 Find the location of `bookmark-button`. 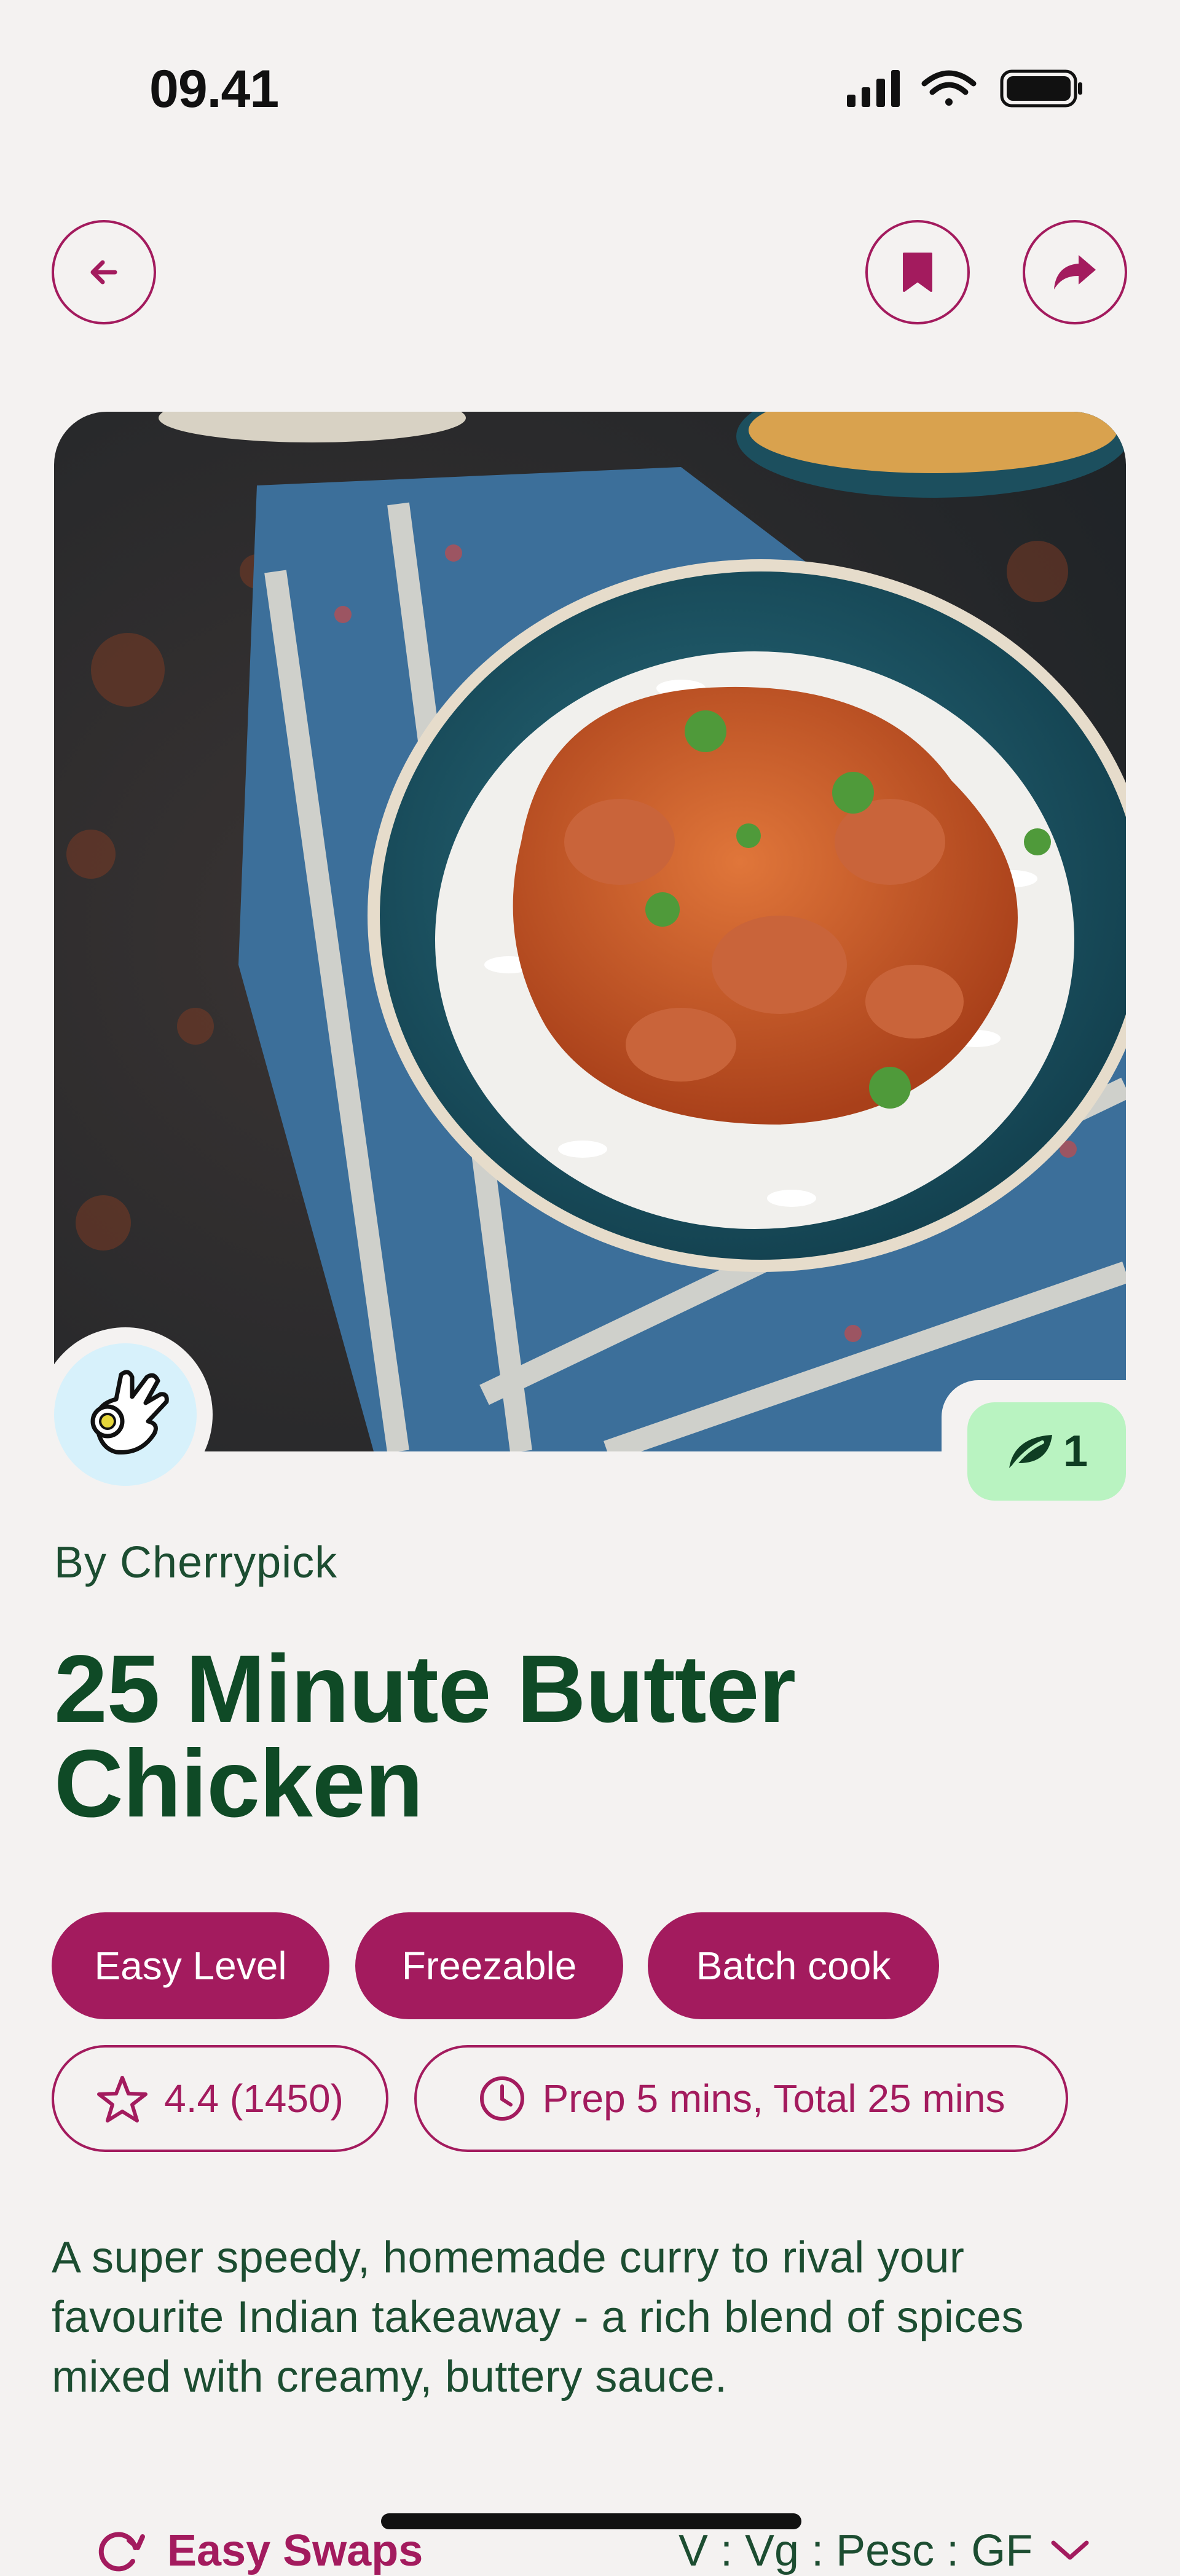

bookmark-button is located at coordinates (918, 272).